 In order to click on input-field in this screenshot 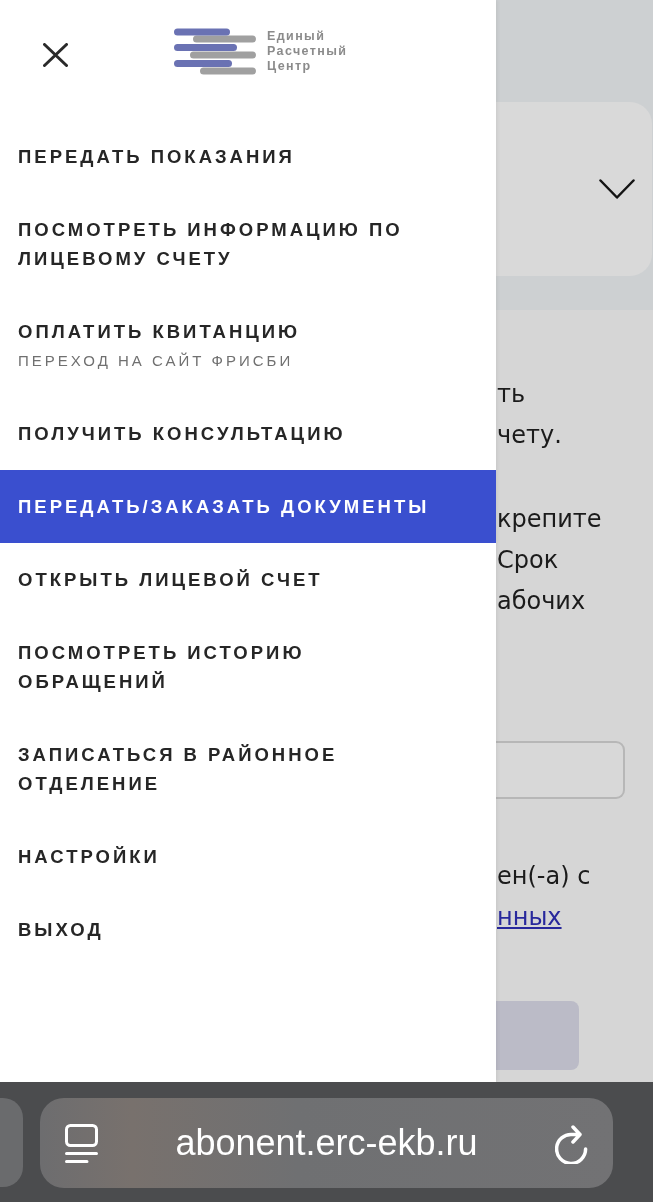, I will do `click(560, 770)`.